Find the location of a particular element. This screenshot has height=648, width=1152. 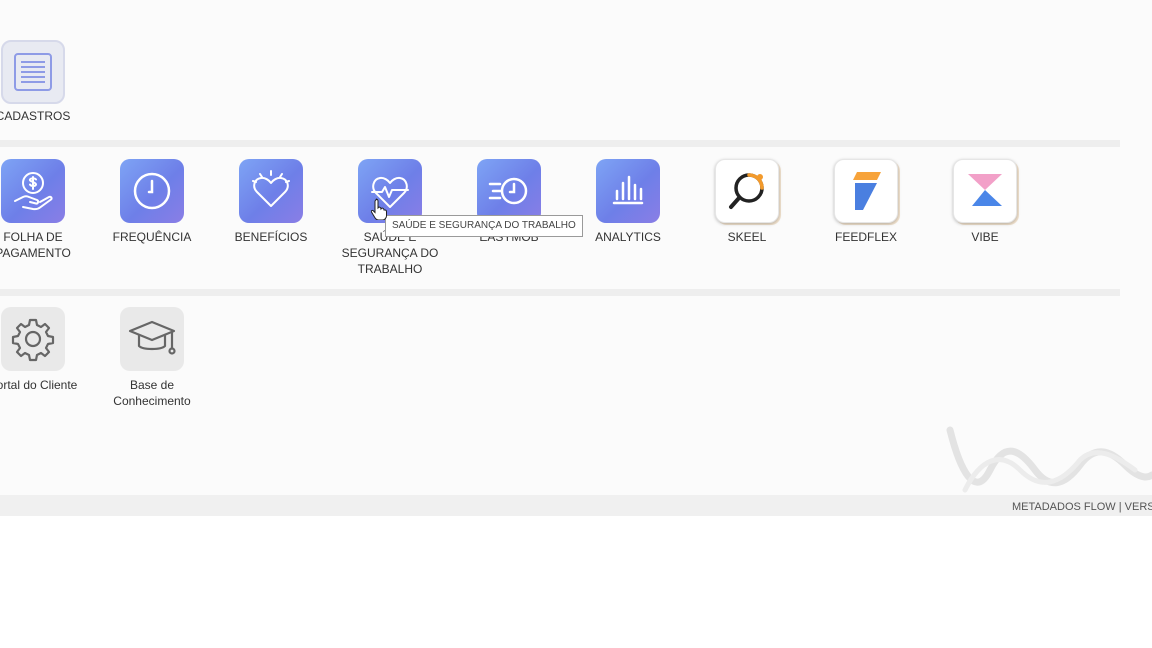

app-tile-label: ANALYTICS is located at coordinates (628, 237).